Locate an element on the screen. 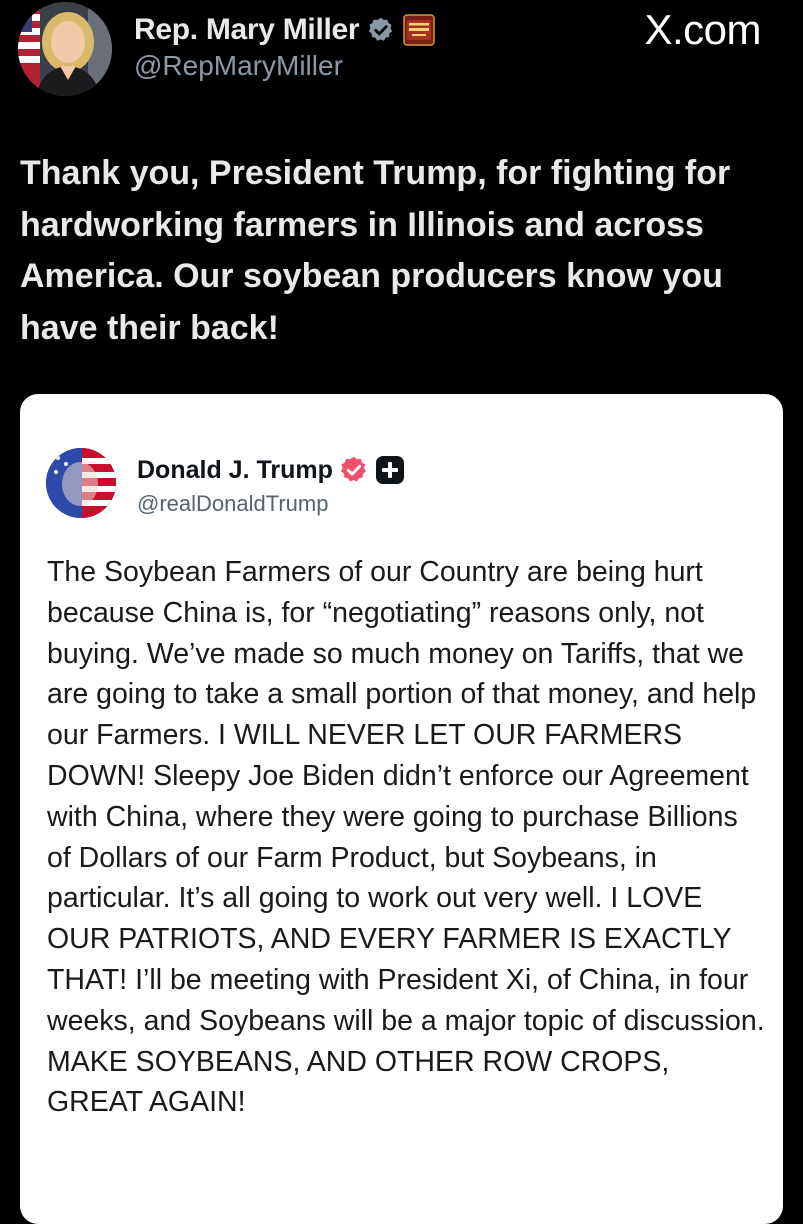  platform-plus-icon is located at coordinates (390, 470).